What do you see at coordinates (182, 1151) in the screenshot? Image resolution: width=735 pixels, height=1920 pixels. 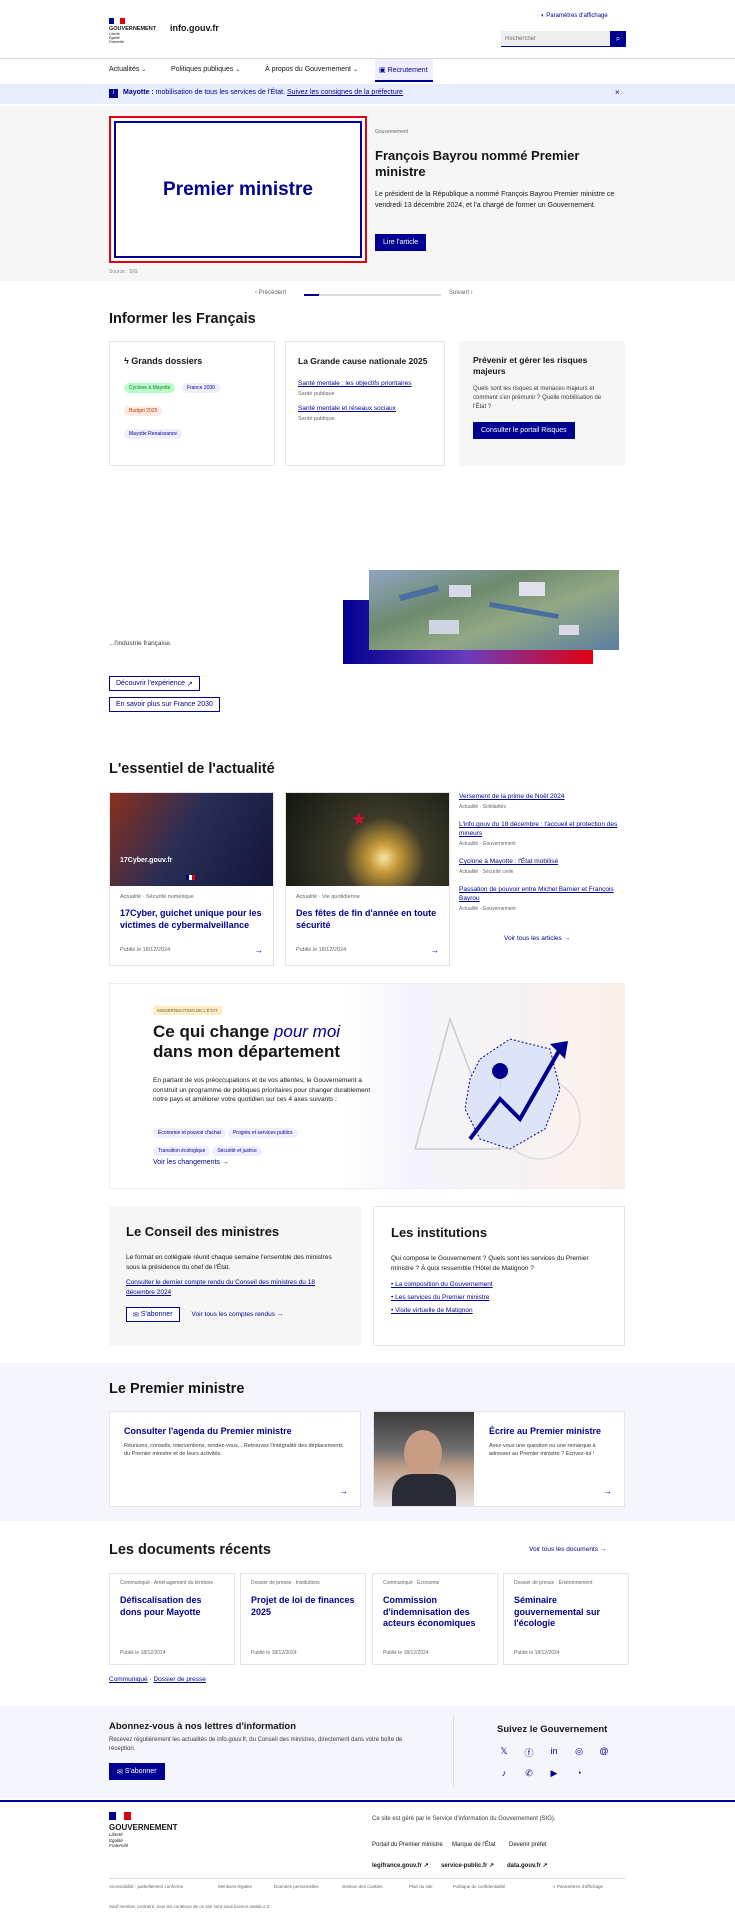 I see `change-tag-3: Transition écologique` at bounding box center [182, 1151].